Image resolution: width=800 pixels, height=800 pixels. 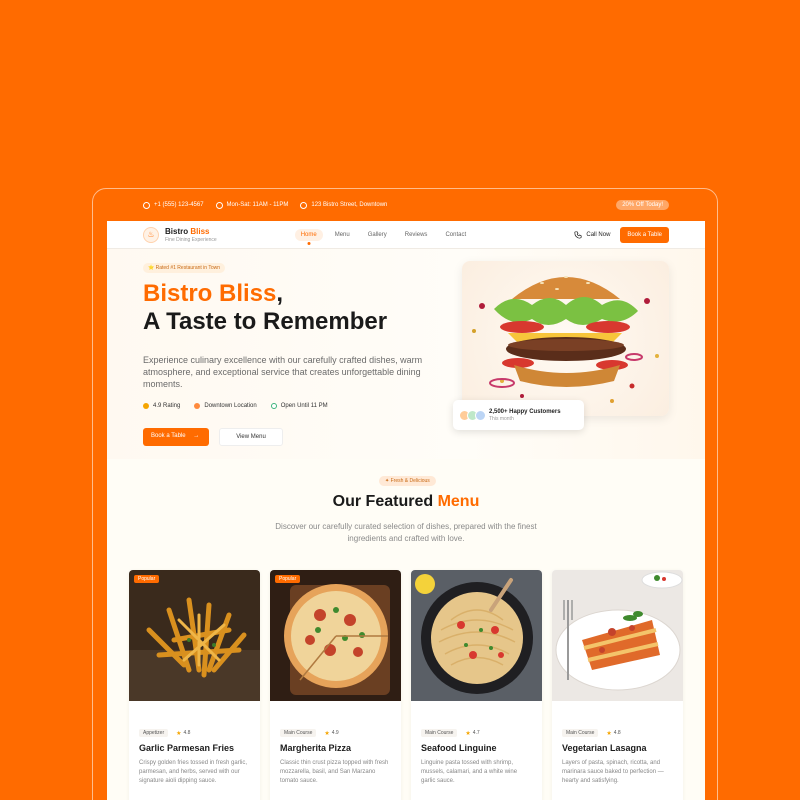 What do you see at coordinates (304, 406) in the screenshot?
I see `feature-hours-text: Open Until 11 PM` at bounding box center [304, 406].